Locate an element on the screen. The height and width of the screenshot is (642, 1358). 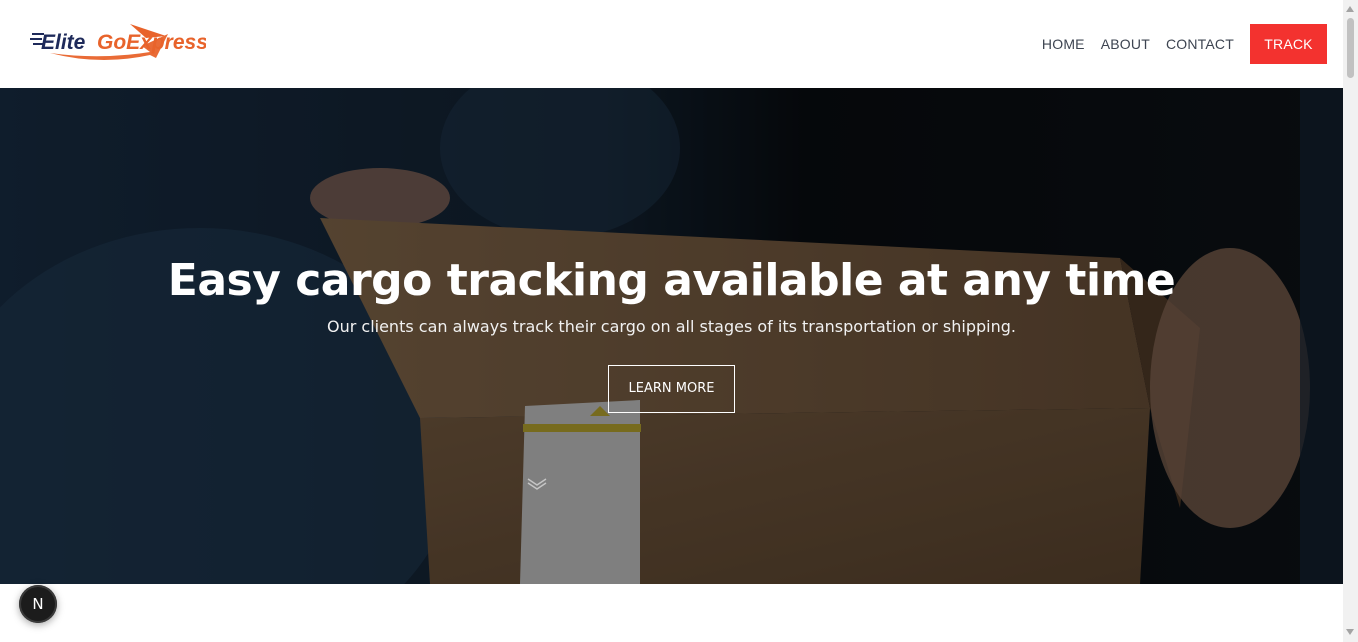
site-header: Elite GoExpress HOME ABOUT CONTACT TRACK is located at coordinates (671, 44).